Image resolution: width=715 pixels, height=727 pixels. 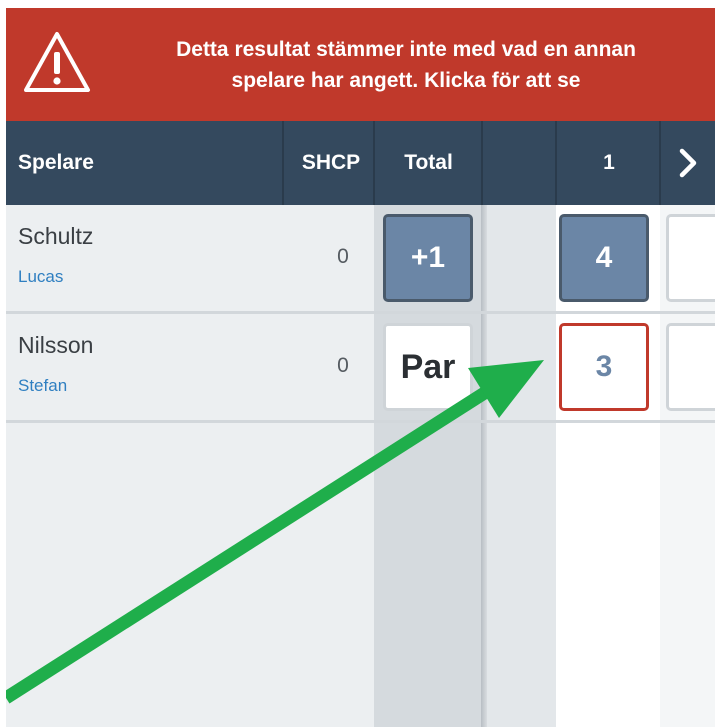 What do you see at coordinates (428, 258) in the screenshot?
I see `total-score: +1` at bounding box center [428, 258].